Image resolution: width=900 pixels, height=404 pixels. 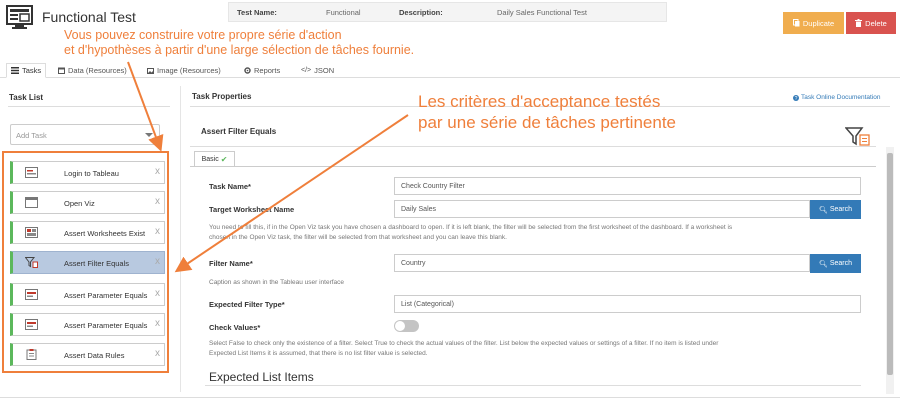 What do you see at coordinates (85, 134) in the screenshot?
I see `add-task-select: Add Task` at bounding box center [85, 134].